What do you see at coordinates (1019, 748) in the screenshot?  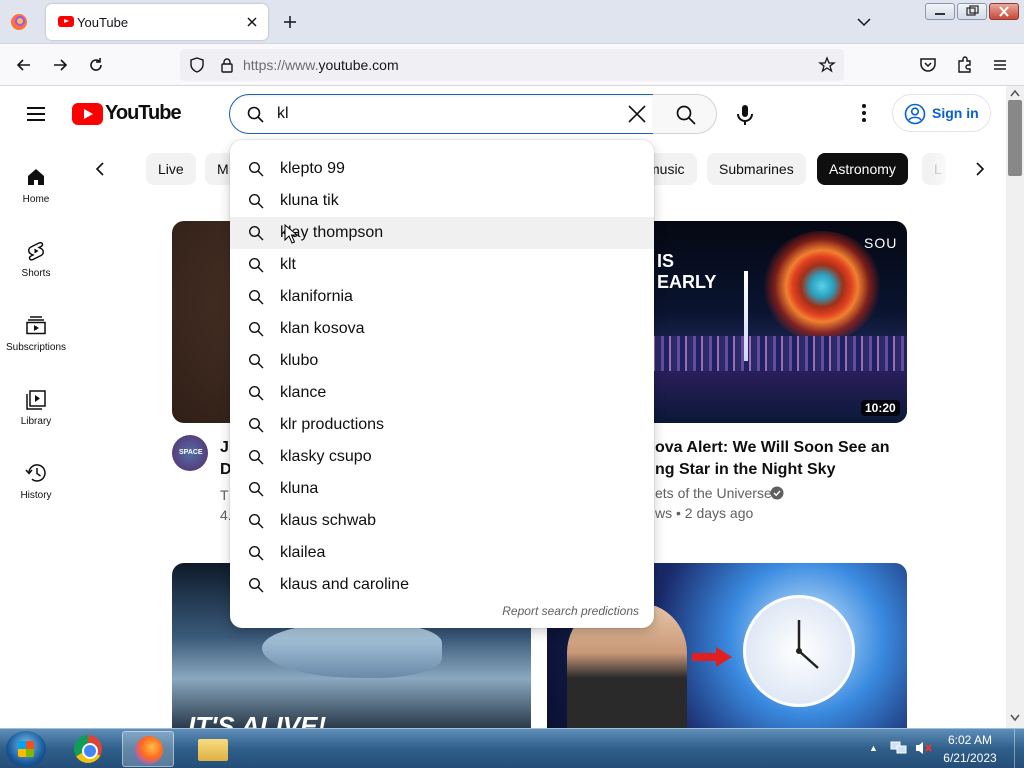 I see `show-desktop-button` at bounding box center [1019, 748].